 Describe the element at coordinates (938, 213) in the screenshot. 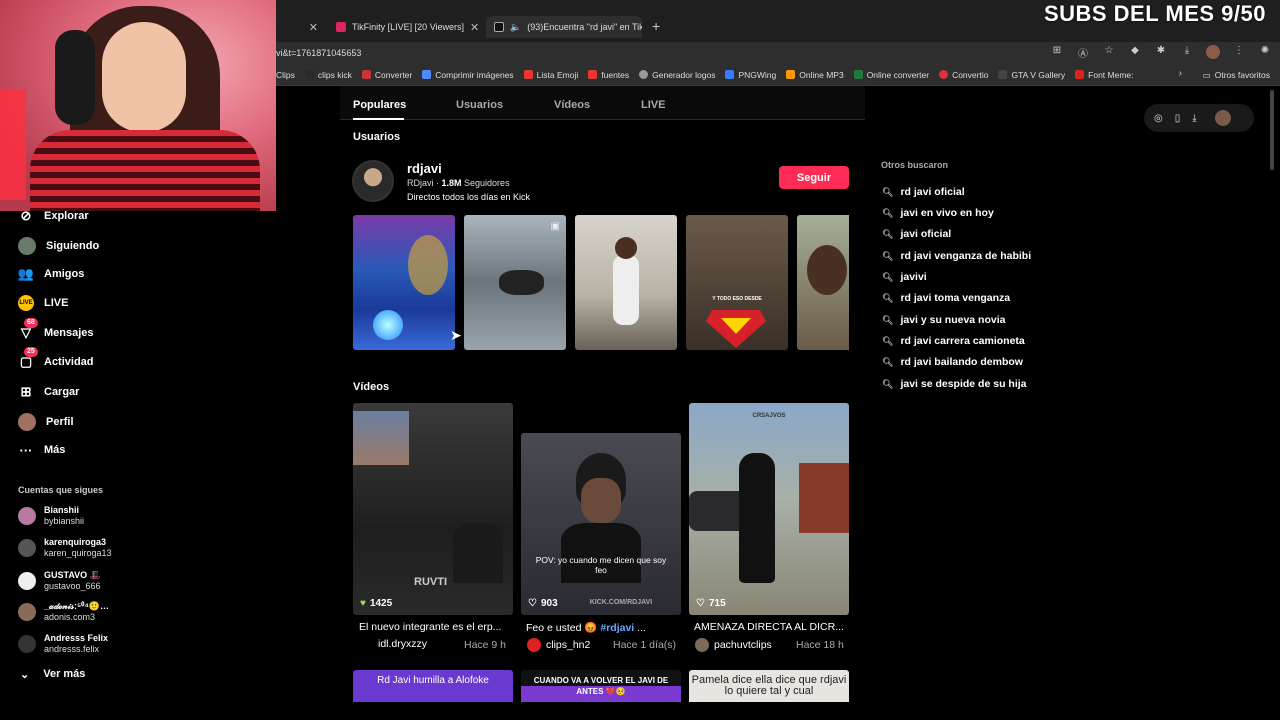

I see `related-search: 🔍︎ javi en vivo en hoy` at that location.